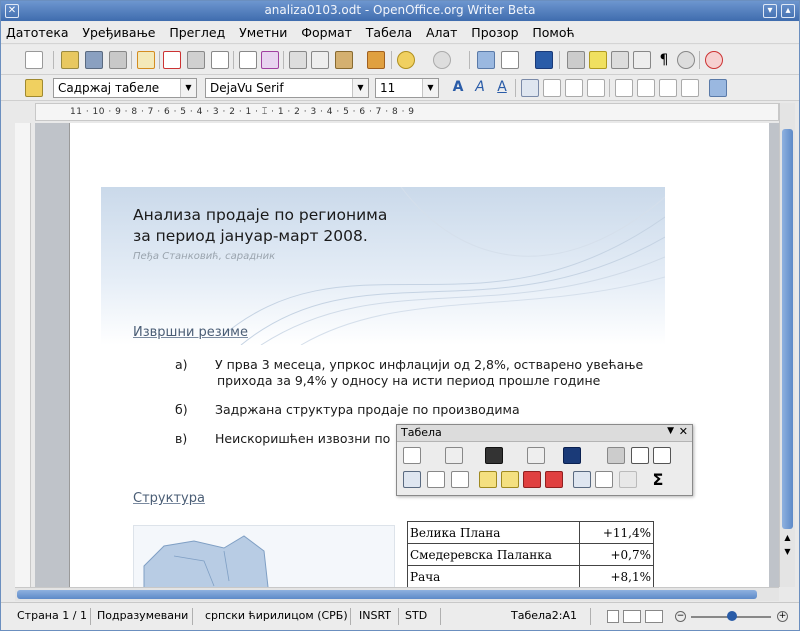  I want to click on table-cell-value: +0,7%, so click(616, 554).